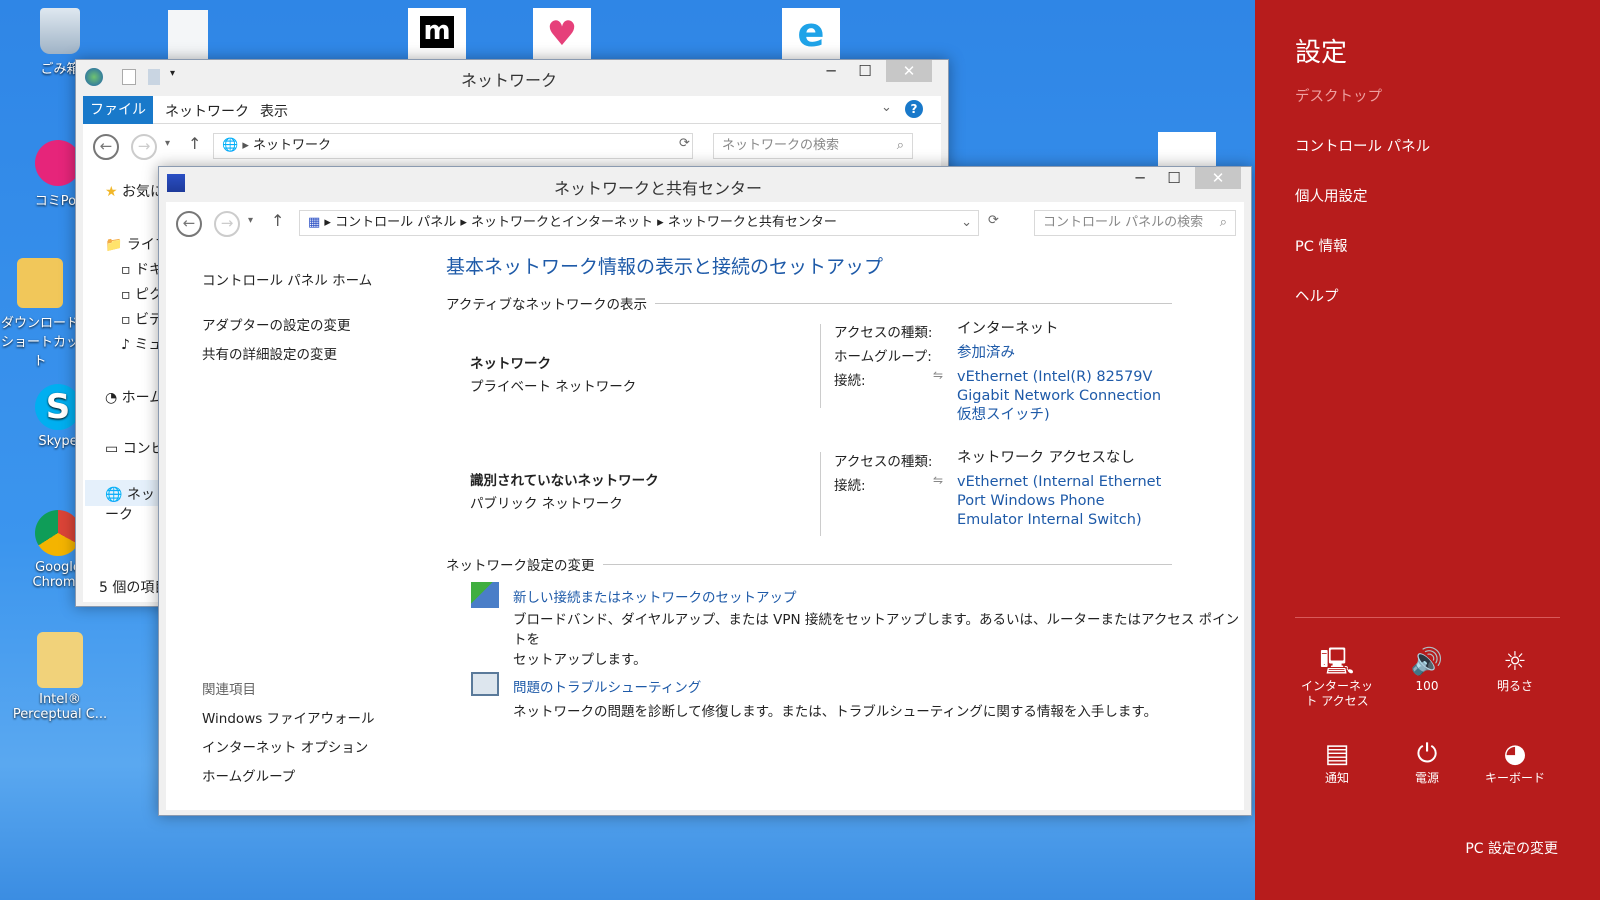 This screenshot has width=1600, height=900. What do you see at coordinates (512, 110) in the screenshot?
I see `ribbon: ファイル ネットワーク 表示 ⌄ ?` at bounding box center [512, 110].